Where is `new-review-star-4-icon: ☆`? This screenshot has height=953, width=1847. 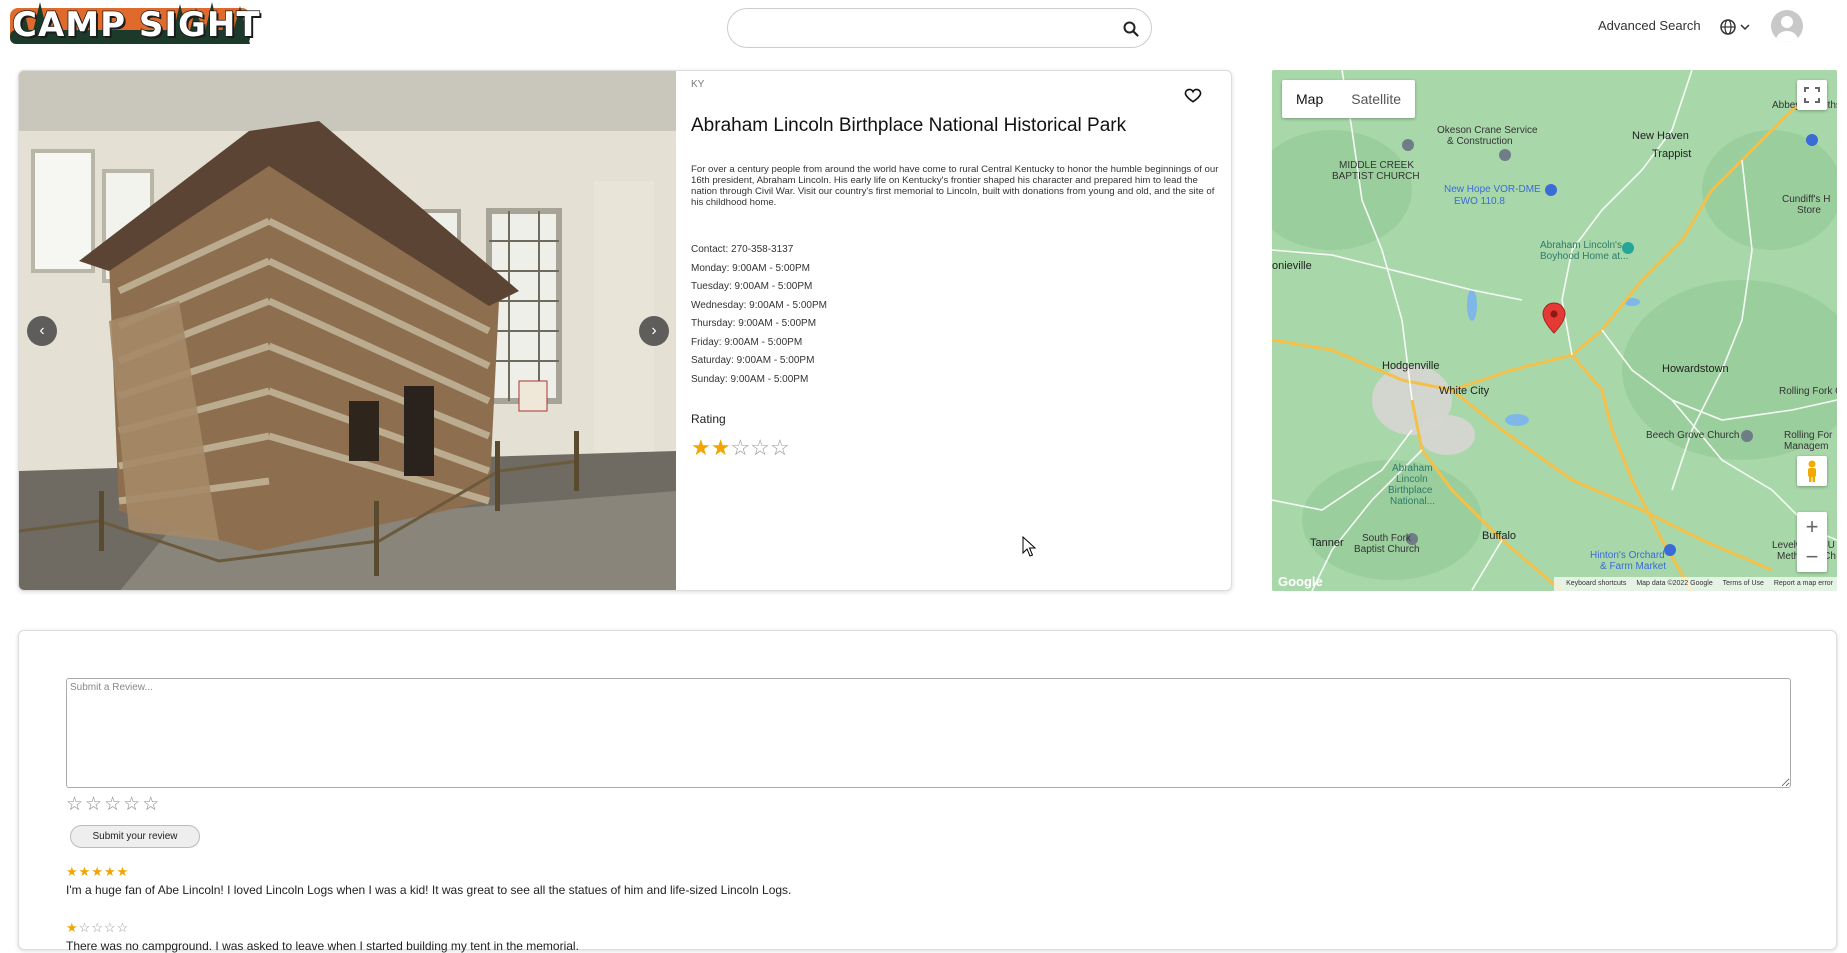 new-review-star-4-icon: ☆ is located at coordinates (132, 804).